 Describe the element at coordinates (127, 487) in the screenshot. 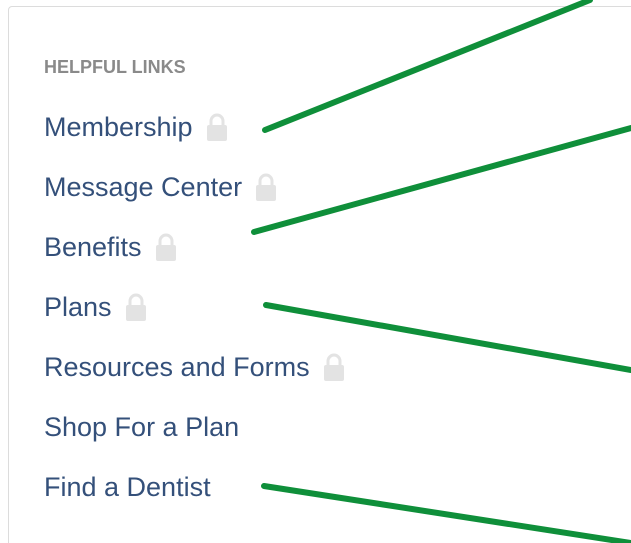

I see `find-a-dentist-link: Find a Dentist` at that location.